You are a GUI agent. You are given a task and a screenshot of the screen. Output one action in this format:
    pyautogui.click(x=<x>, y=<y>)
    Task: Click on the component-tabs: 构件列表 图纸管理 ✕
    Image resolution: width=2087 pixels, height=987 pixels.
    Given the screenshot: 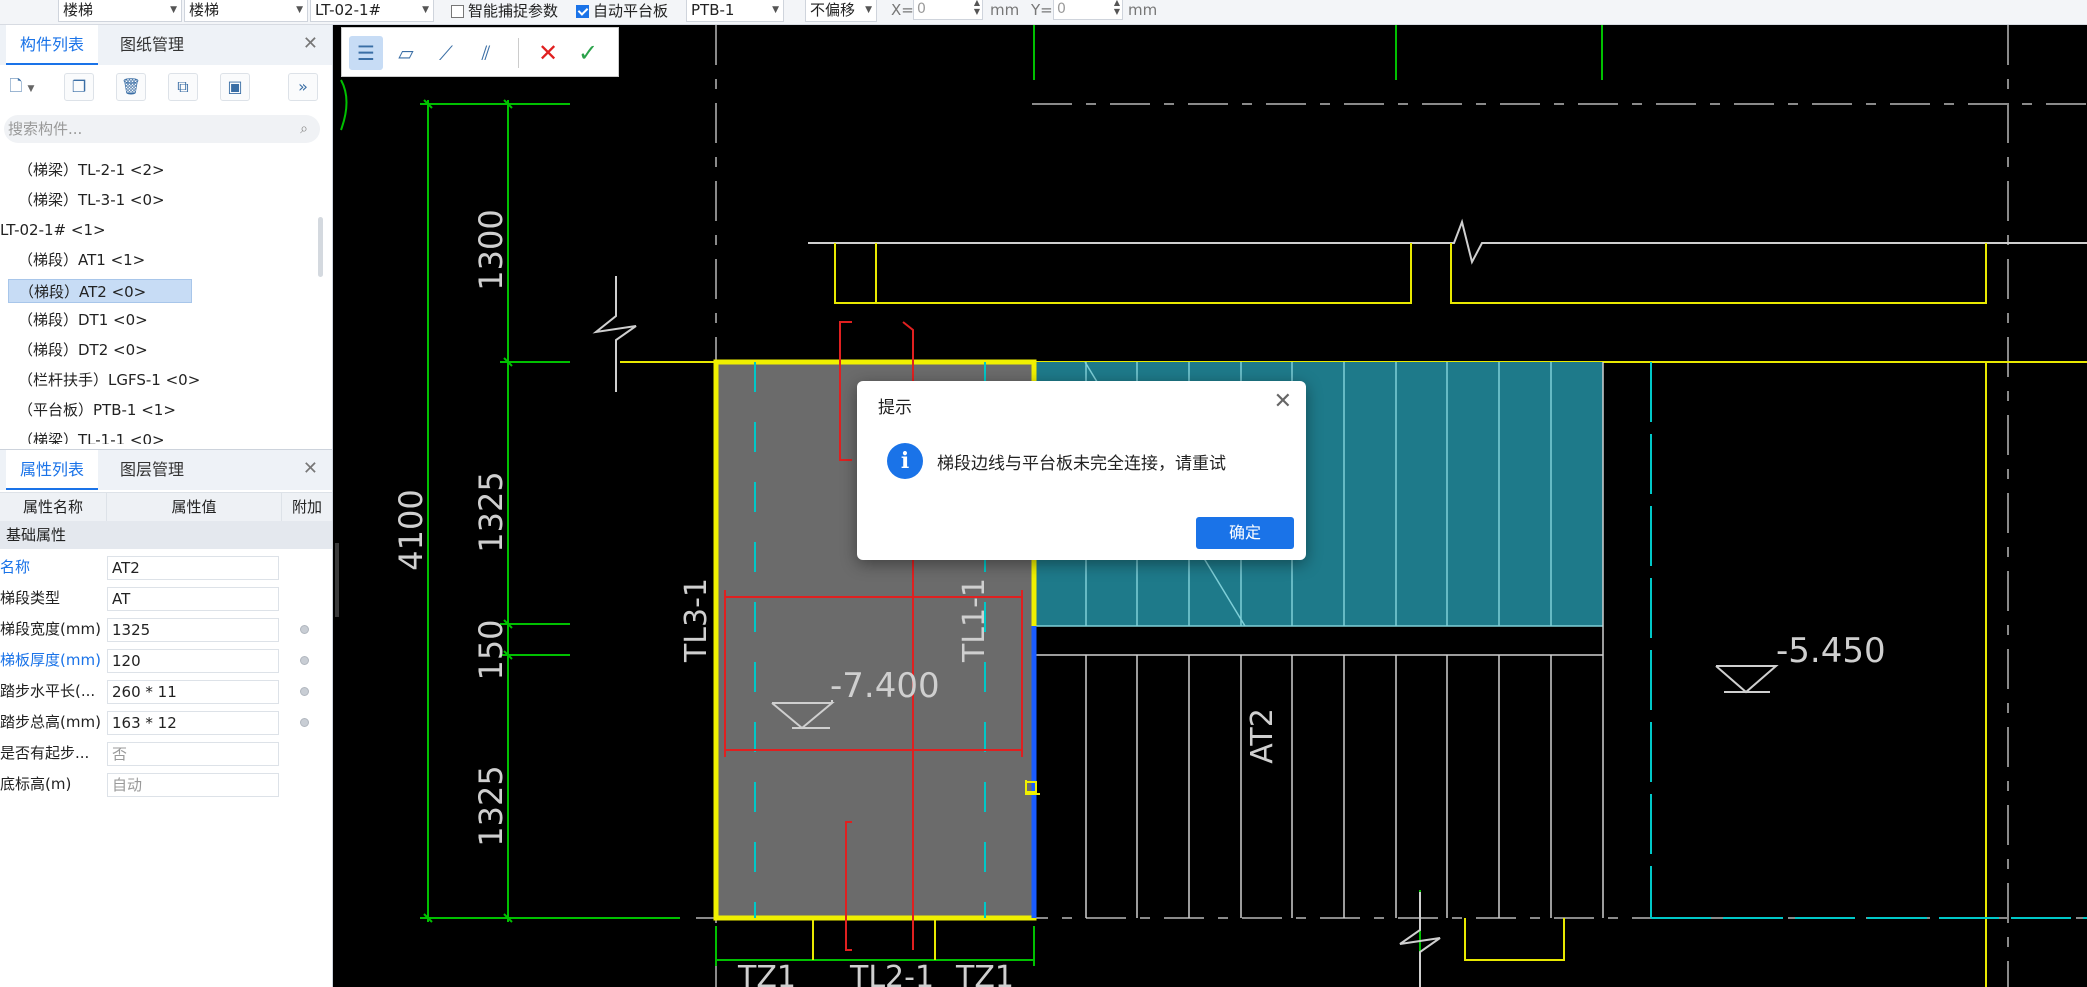 What is the action you would take?
    pyautogui.click(x=166, y=45)
    